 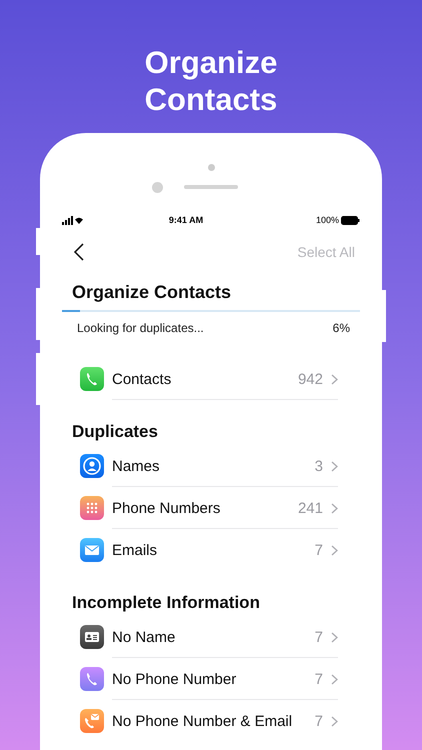 I want to click on row-label: No Phone Number, so click(x=175, y=679).